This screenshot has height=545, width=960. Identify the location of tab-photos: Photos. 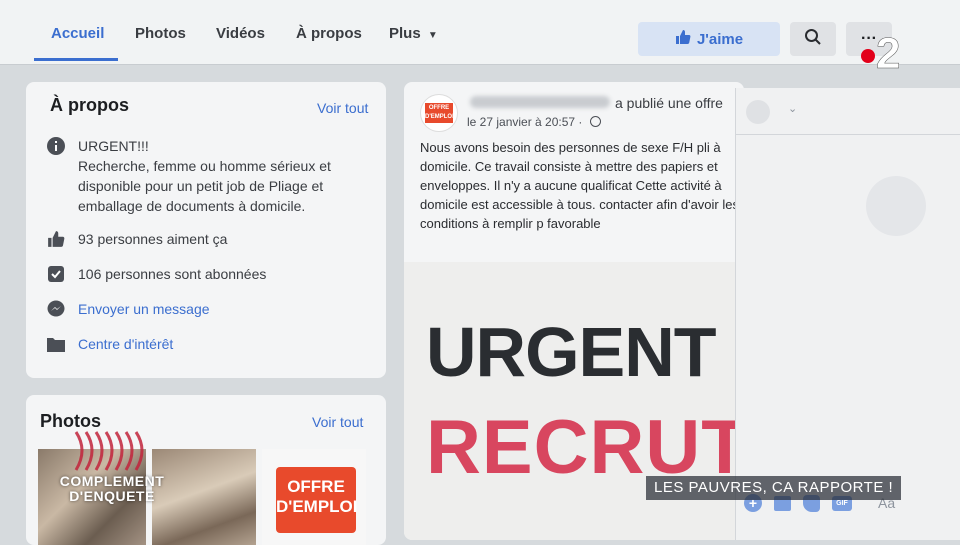
(160, 33).